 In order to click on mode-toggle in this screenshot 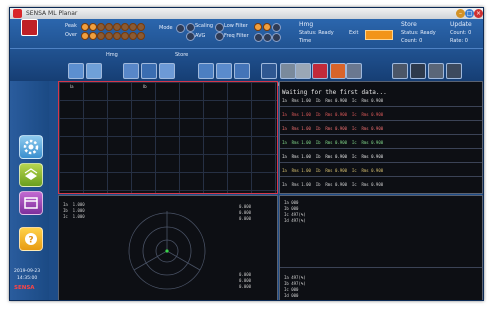, I will do `click(180, 28)`.